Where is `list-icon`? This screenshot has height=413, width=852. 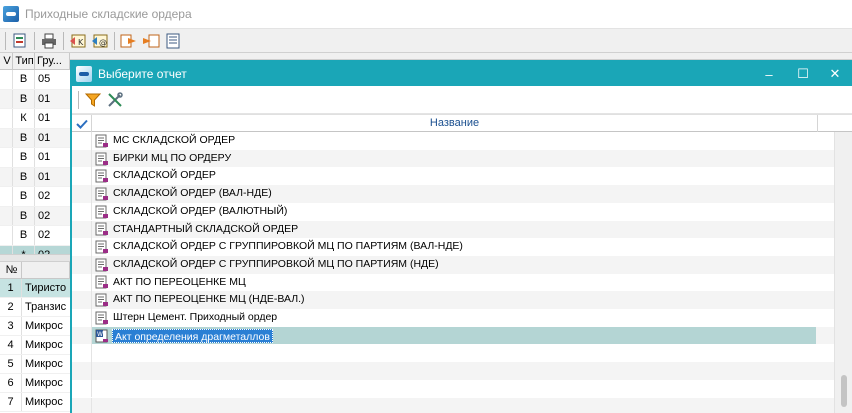
list-icon is located at coordinates (173, 41).